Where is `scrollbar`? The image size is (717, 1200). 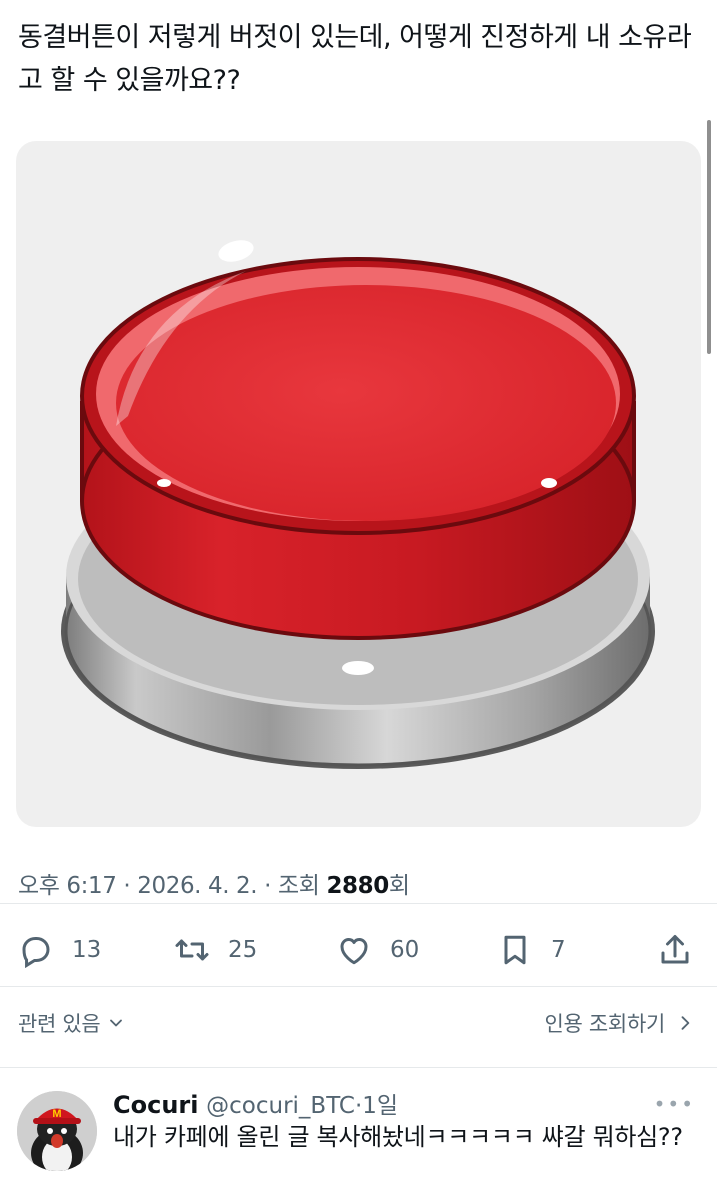
scrollbar is located at coordinates (709, 237).